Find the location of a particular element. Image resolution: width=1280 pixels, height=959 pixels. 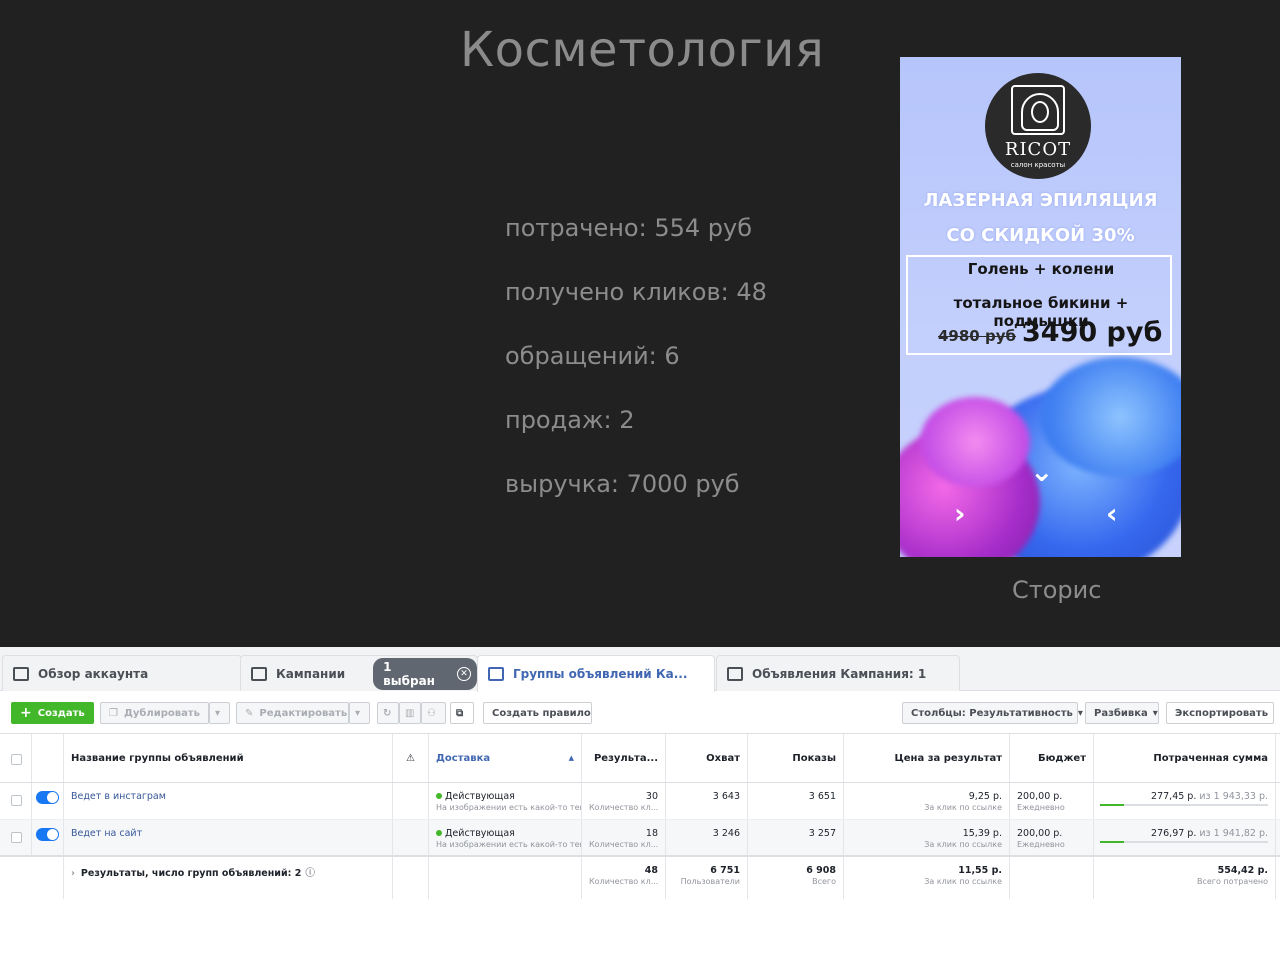

refresh-button: ↻ is located at coordinates (388, 713).